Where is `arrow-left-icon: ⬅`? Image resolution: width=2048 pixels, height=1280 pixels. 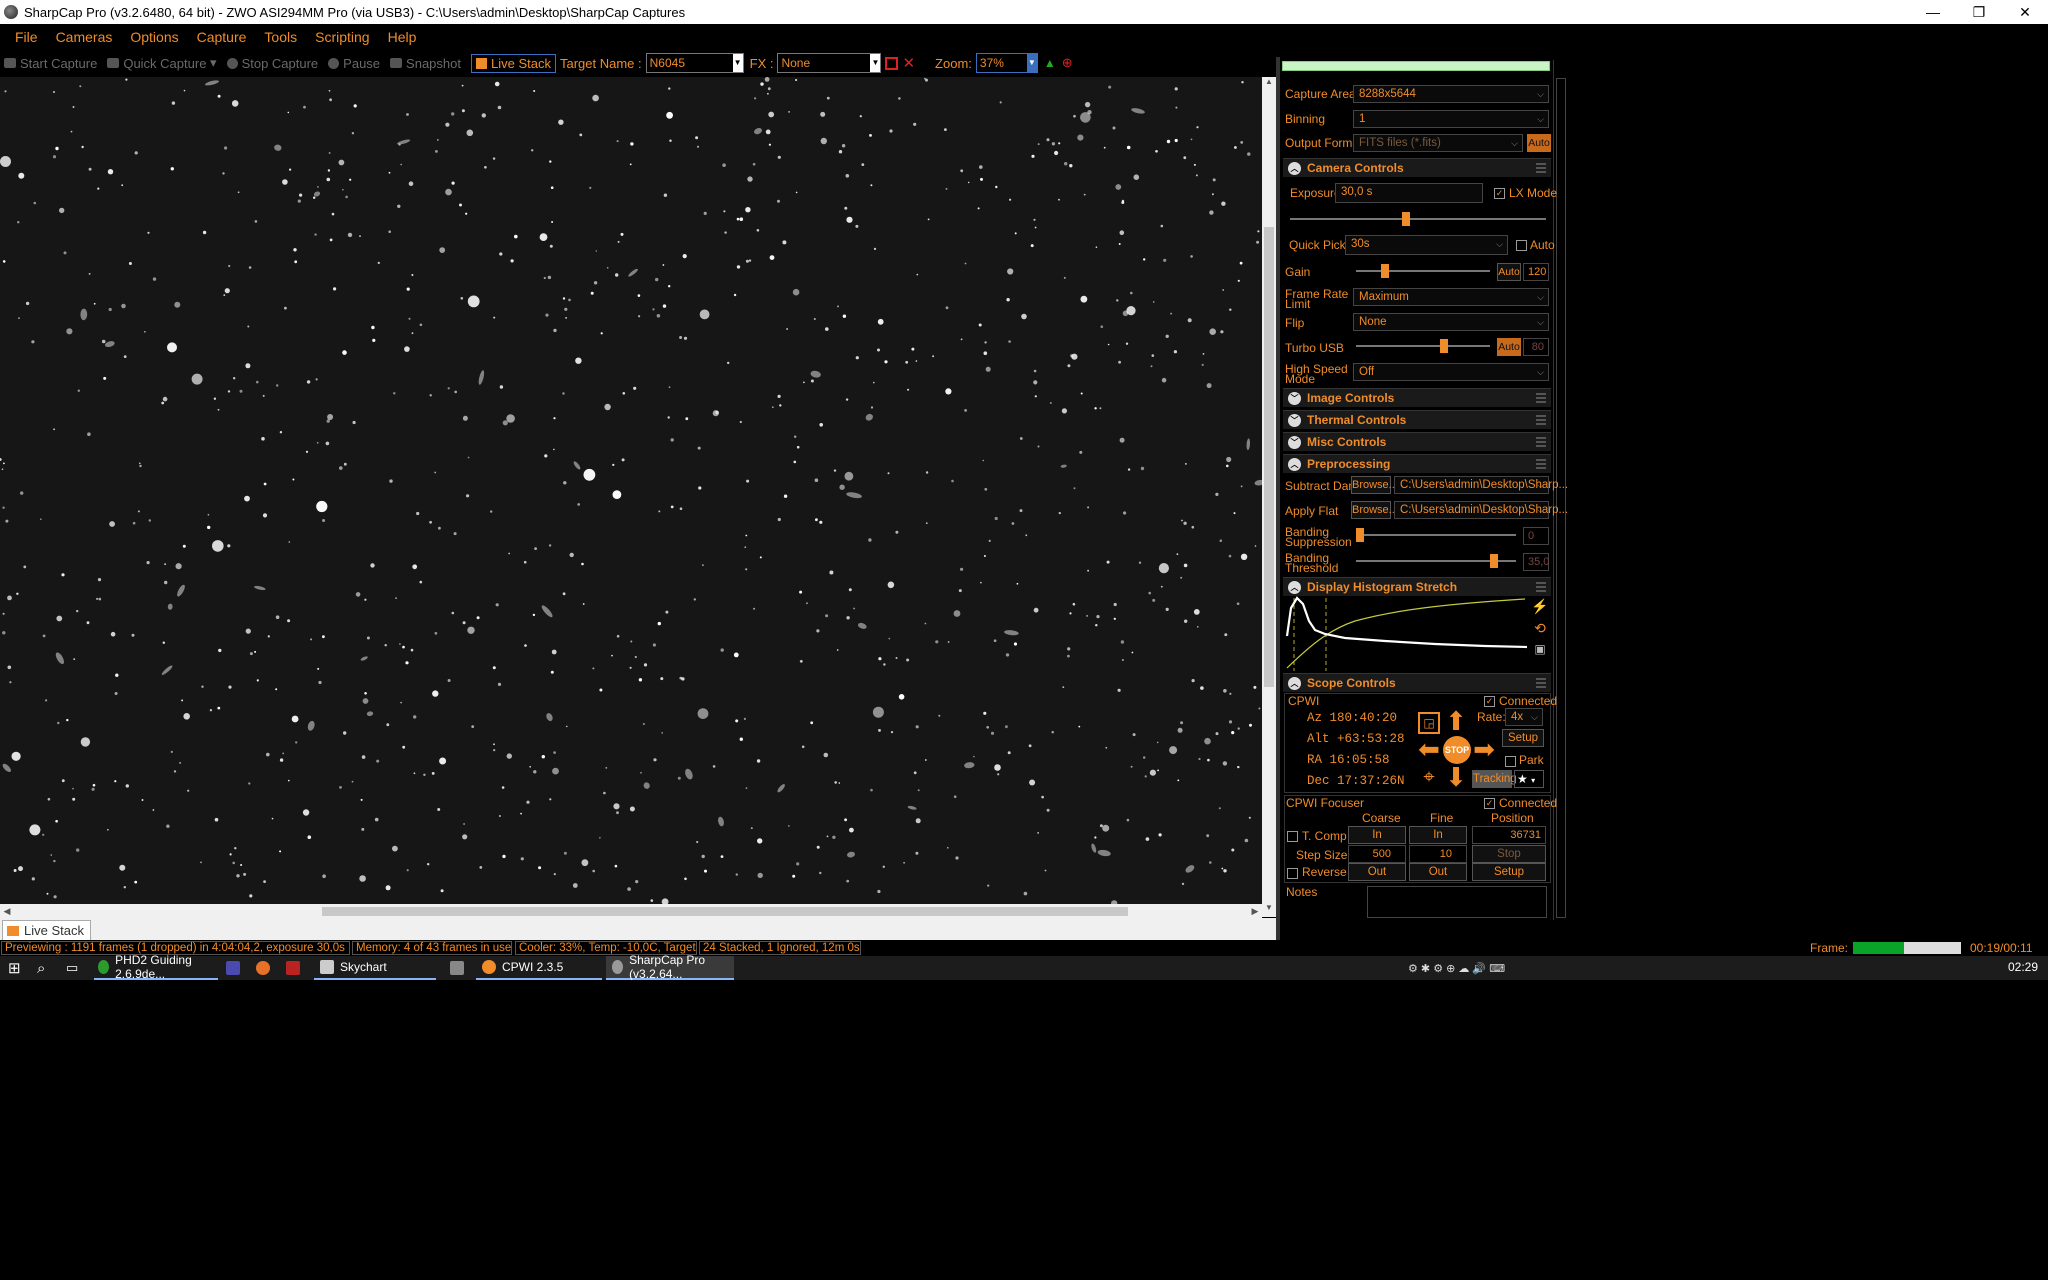
arrow-left-icon: ⬅ is located at coordinates (1429, 749).